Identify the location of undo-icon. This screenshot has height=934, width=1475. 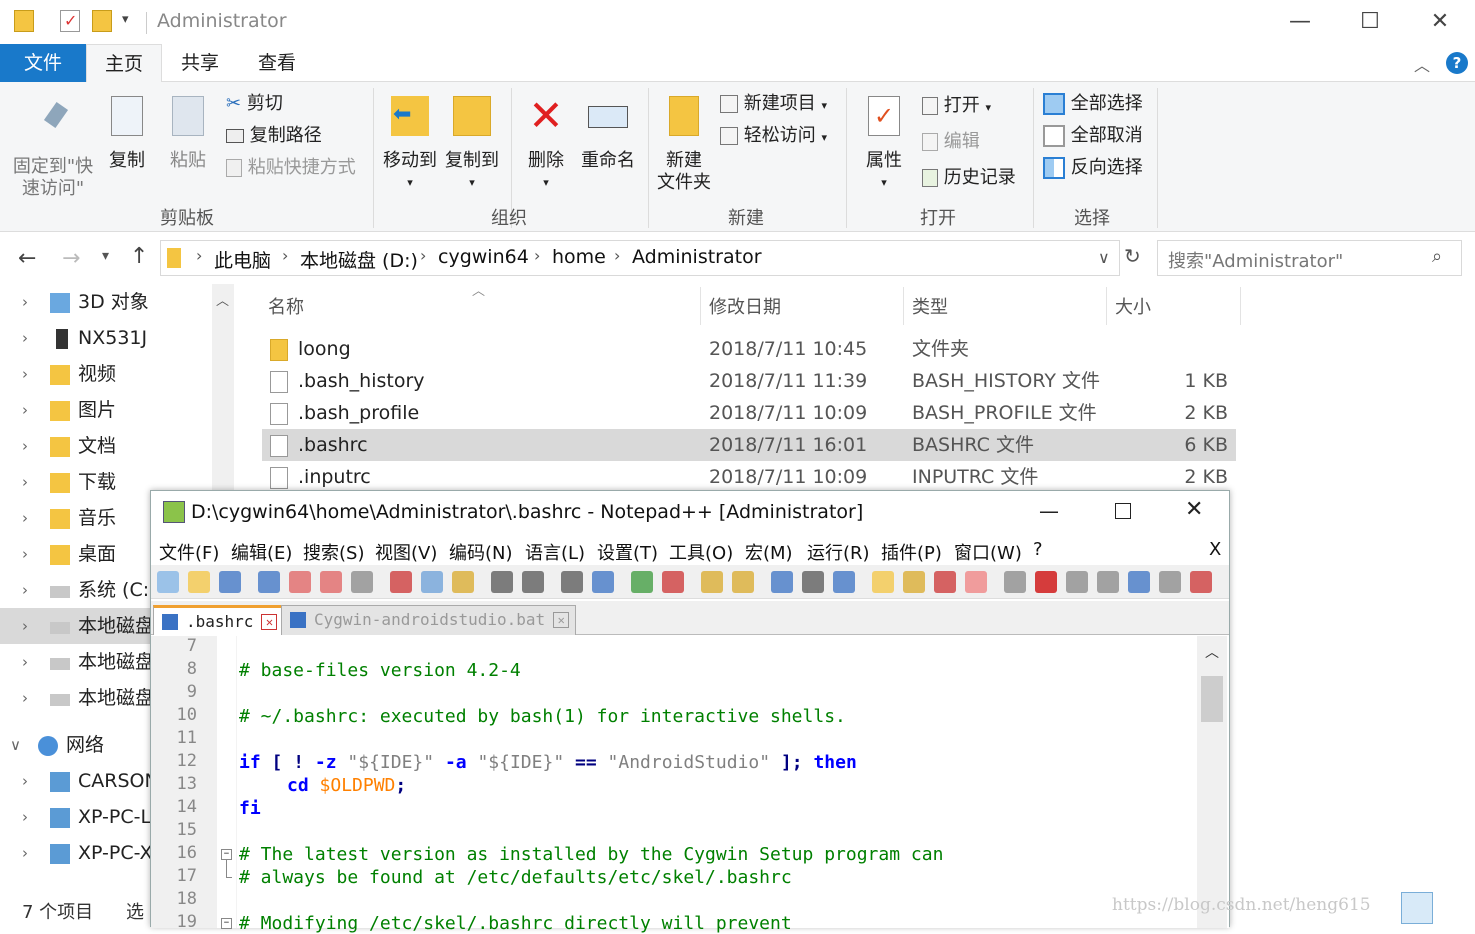
(502, 582).